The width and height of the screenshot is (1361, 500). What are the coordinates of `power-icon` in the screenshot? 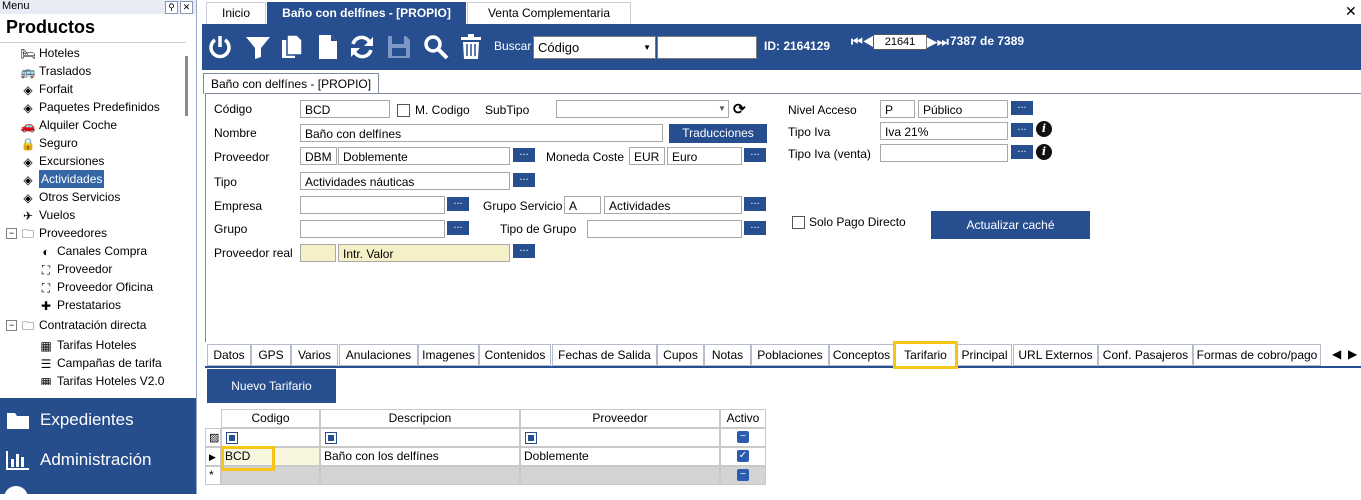 It's located at (220, 47).